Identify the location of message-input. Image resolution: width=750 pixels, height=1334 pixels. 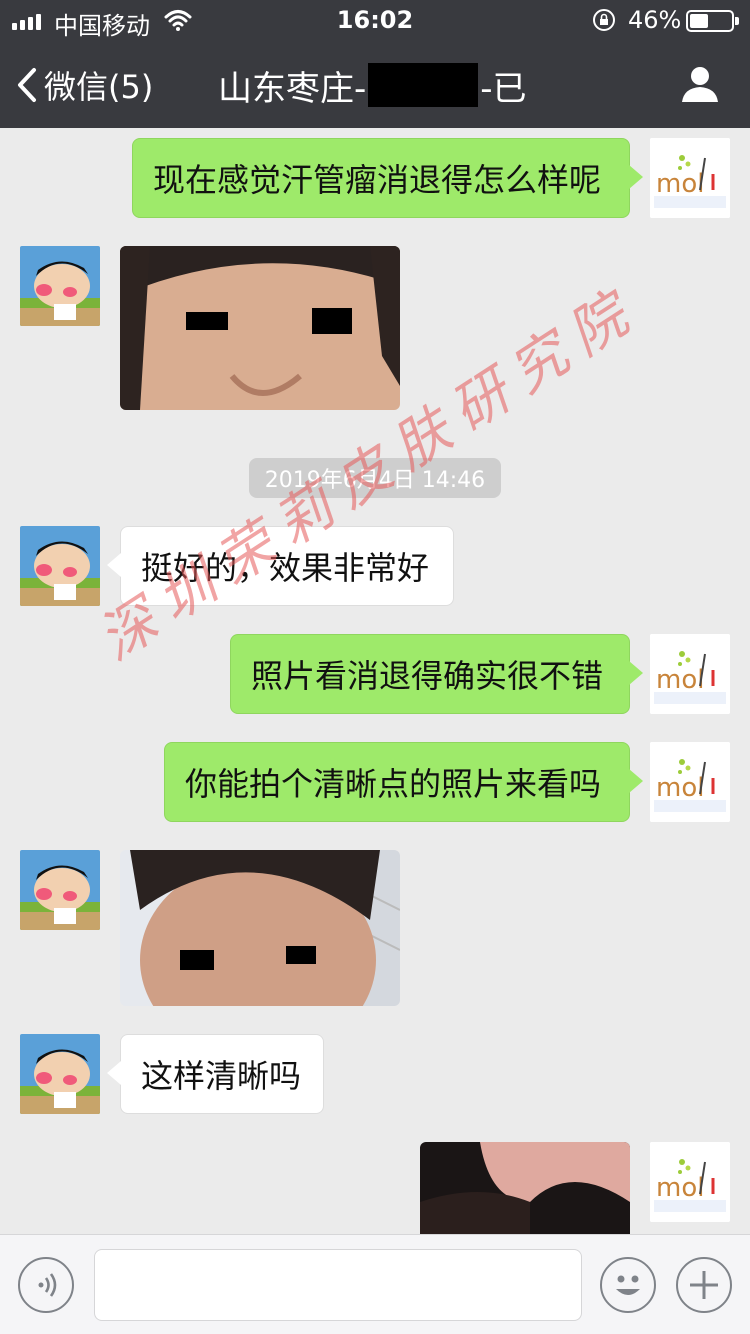
(338, 1285).